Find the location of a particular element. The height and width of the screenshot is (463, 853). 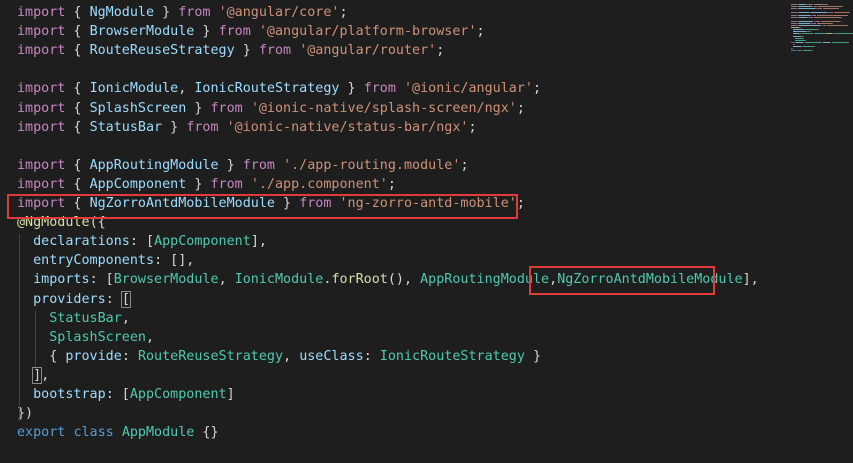

code-line: declarations: [AppComponent], is located at coordinates (142, 241).